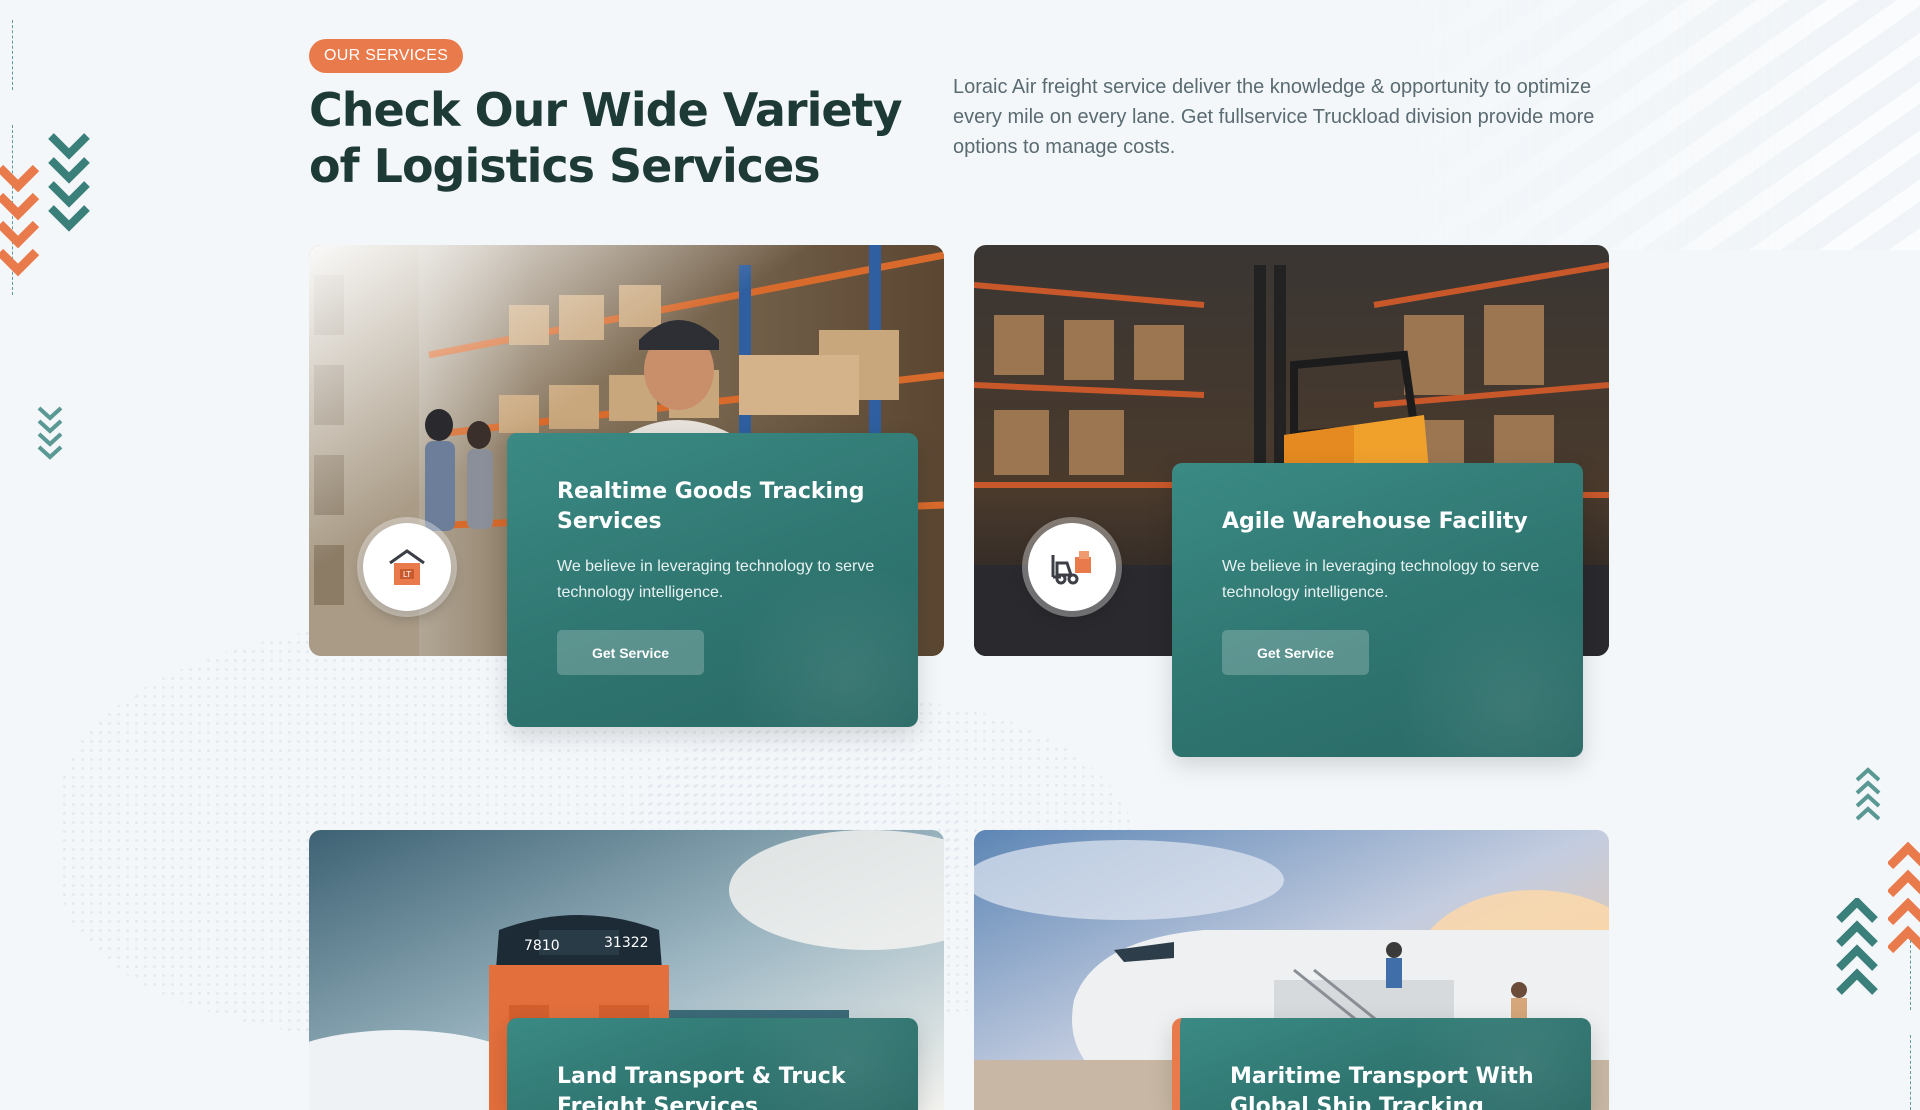 The image size is (1920, 1110). What do you see at coordinates (407, 567) in the screenshot?
I see `package-tracking-icon: LT` at bounding box center [407, 567].